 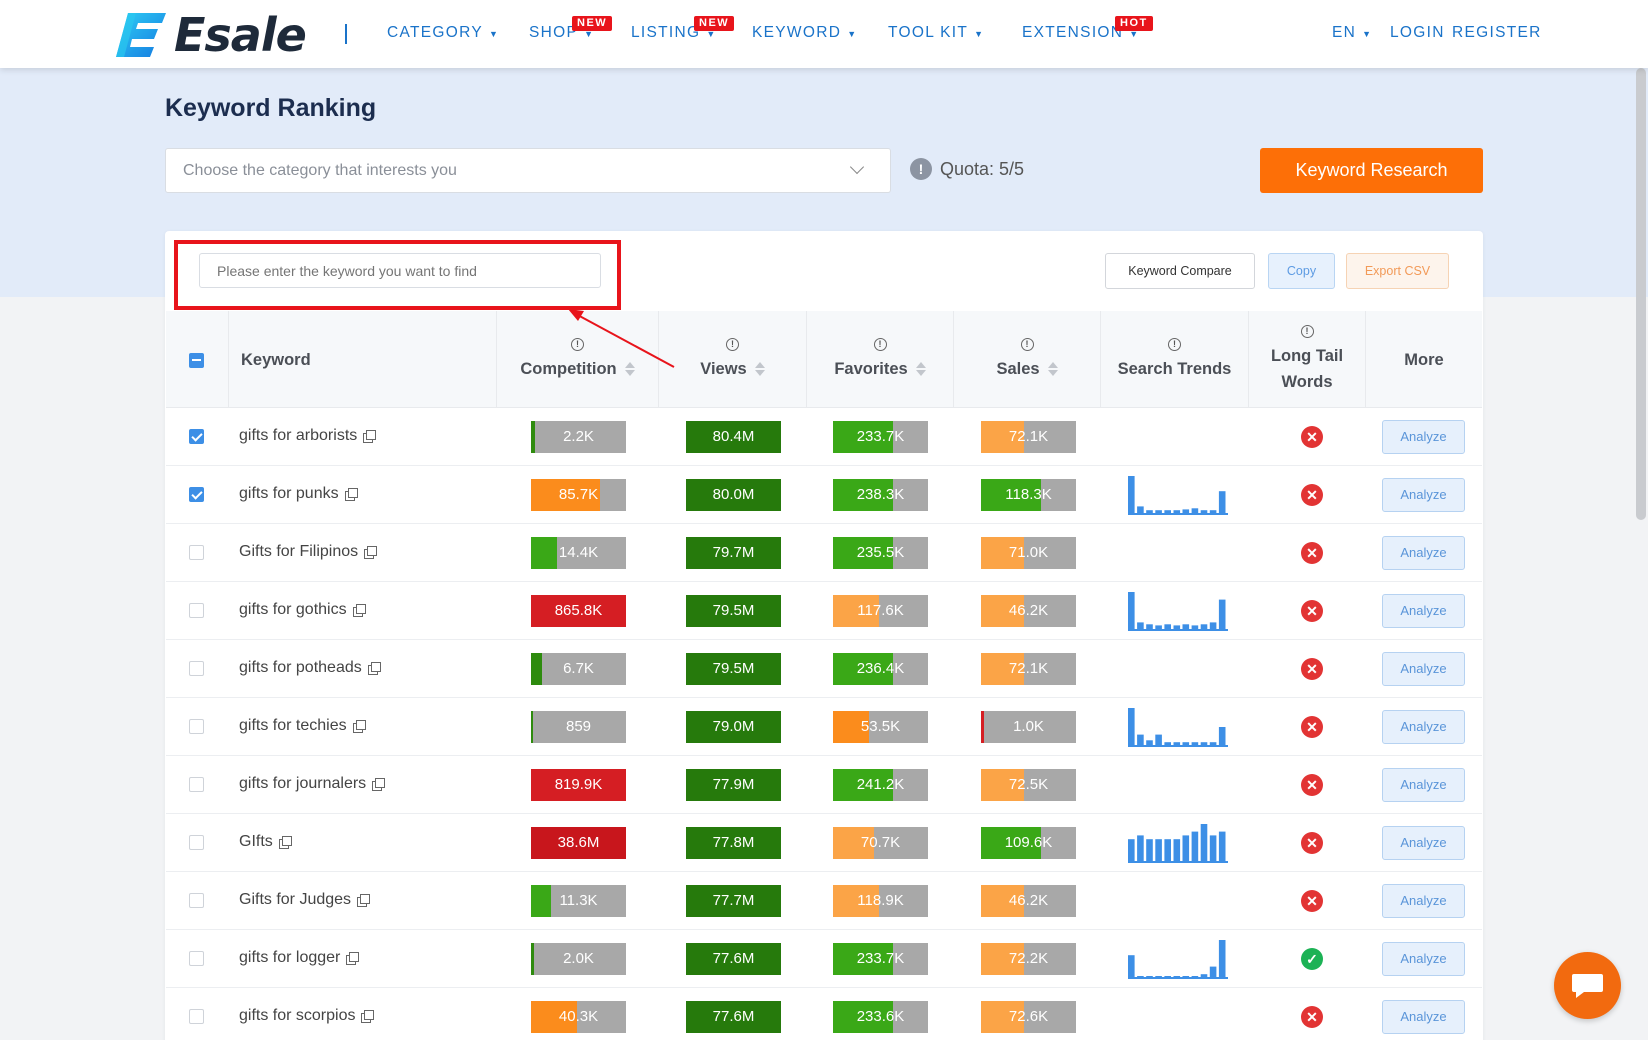 I want to click on header-views: ! Views, so click(x=732, y=359).